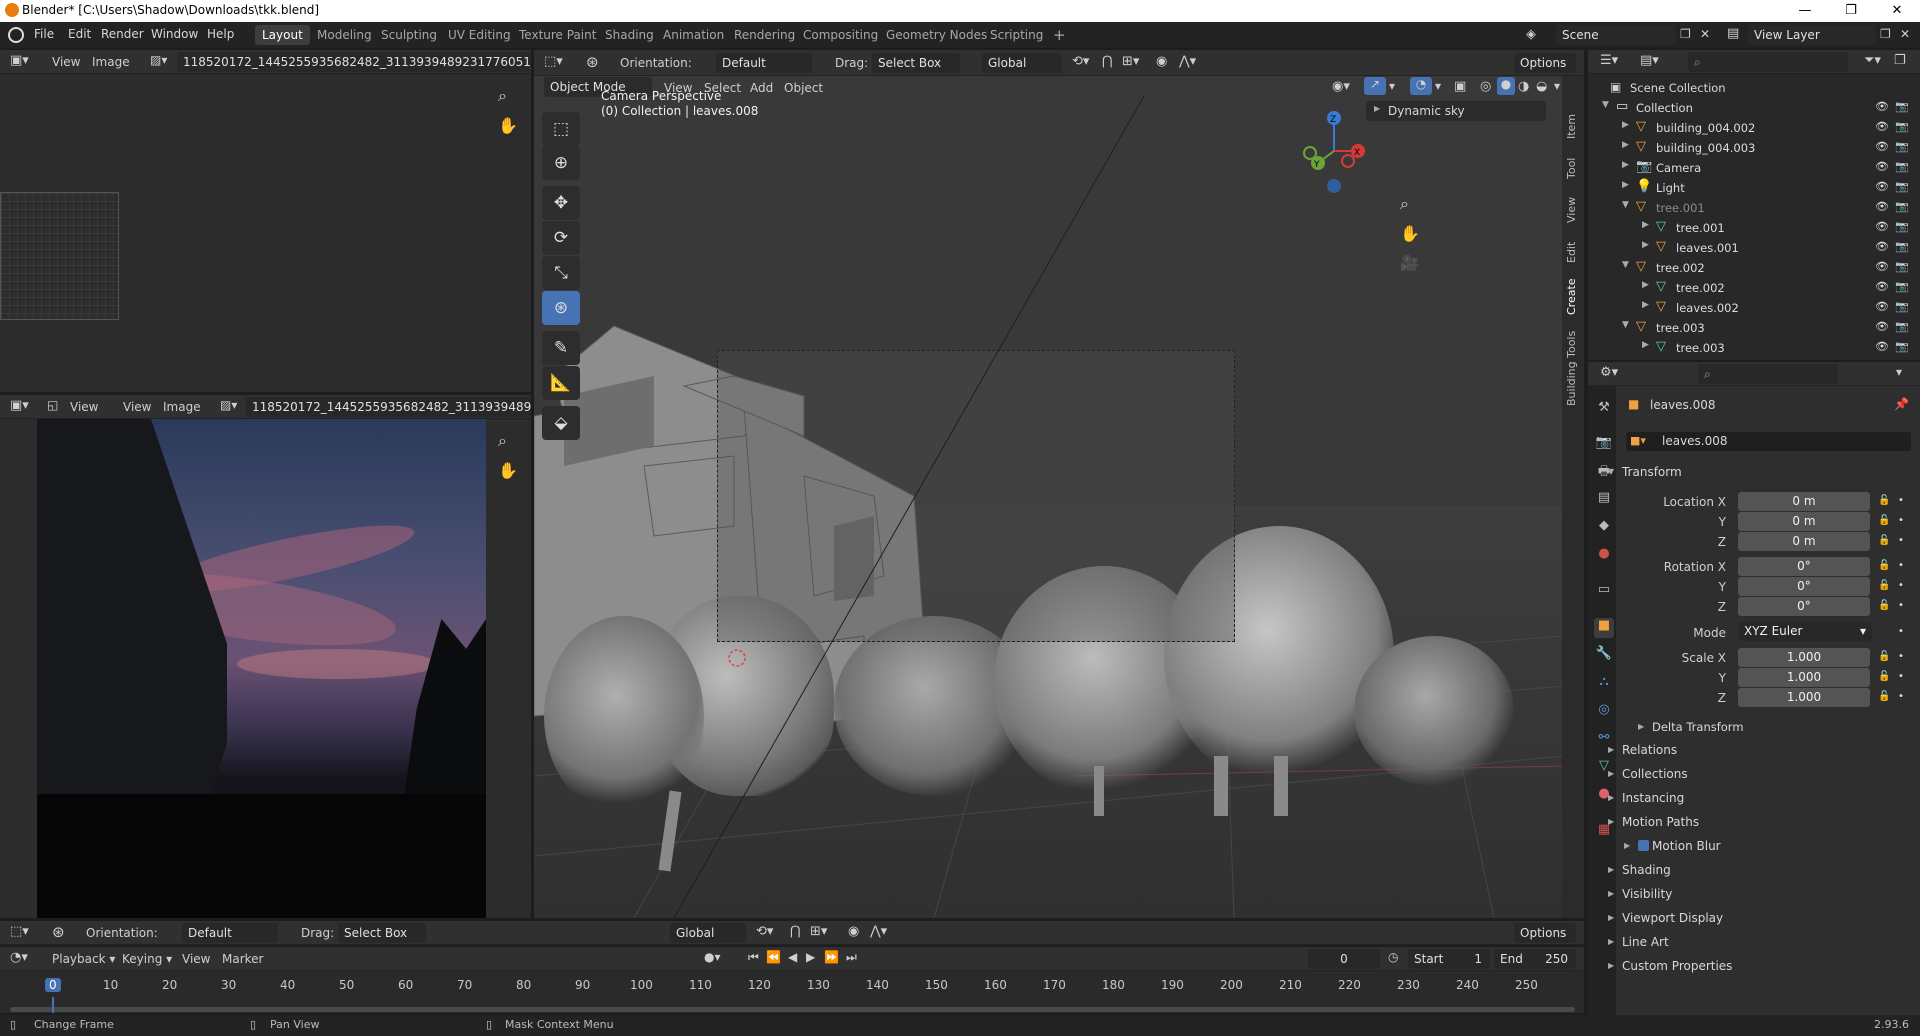 The width and height of the screenshot is (1920, 1036). What do you see at coordinates (1438, 86) in the screenshot?
I see `overlays-menu-icon: ▾` at bounding box center [1438, 86].